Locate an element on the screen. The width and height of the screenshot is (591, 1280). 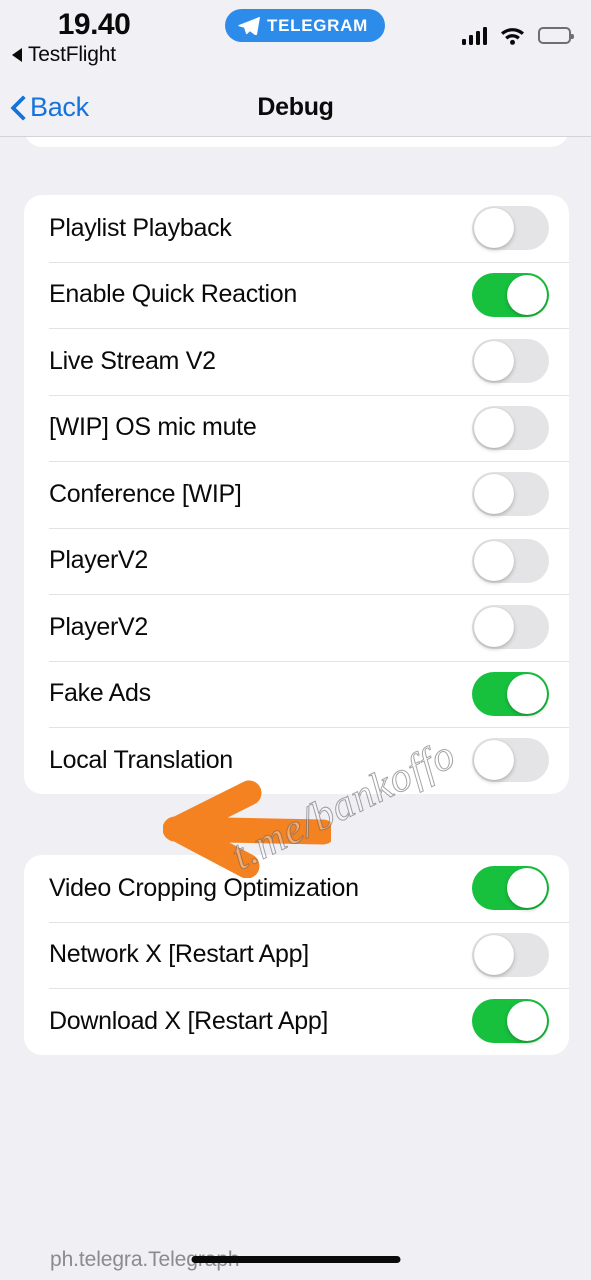
telegram-app-pill: TELEGRAM is located at coordinates (305, 25).